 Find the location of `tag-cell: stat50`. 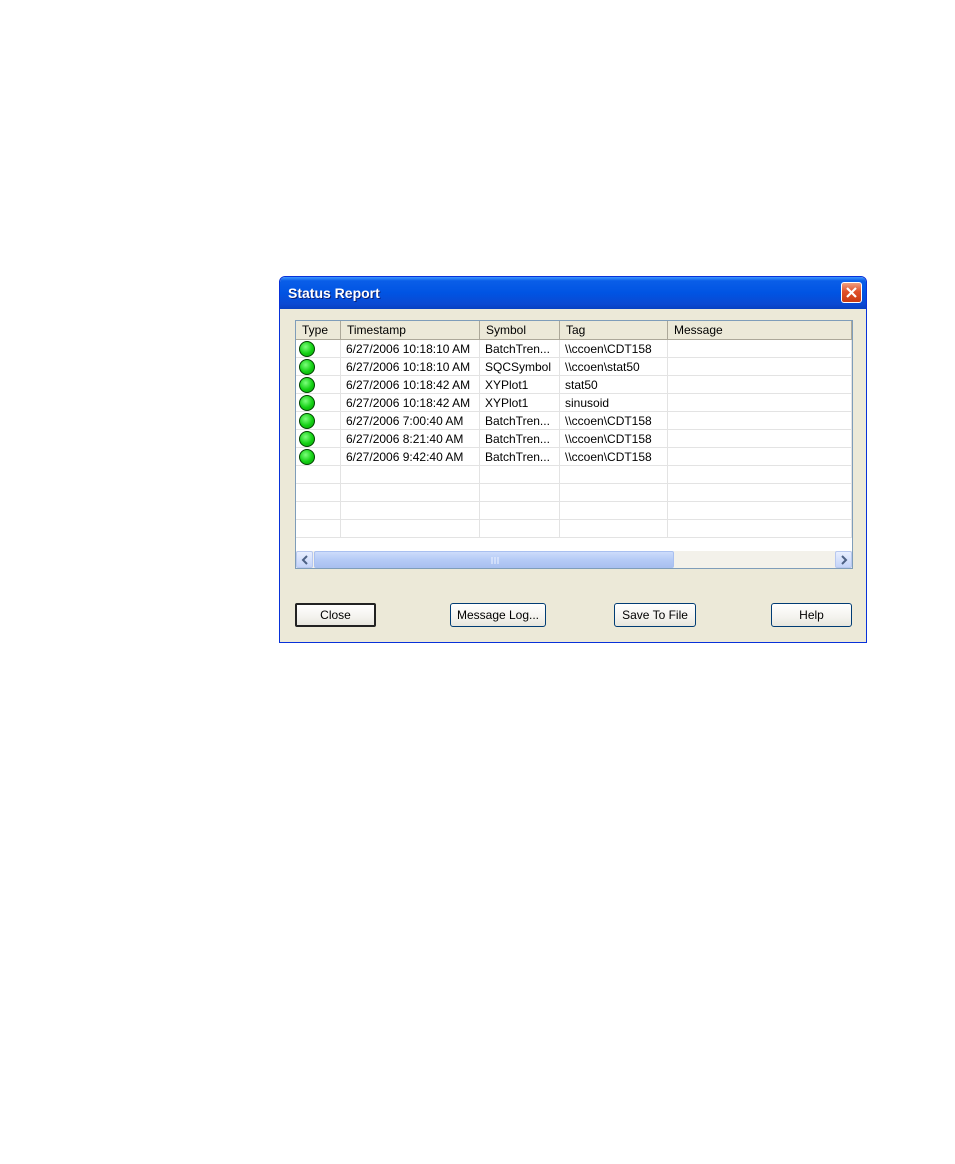

tag-cell: stat50 is located at coordinates (614, 385).